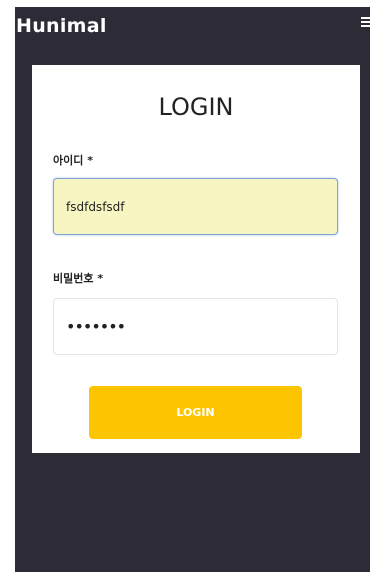 The height and width of the screenshot is (572, 370). I want to click on id-input, so click(195, 206).